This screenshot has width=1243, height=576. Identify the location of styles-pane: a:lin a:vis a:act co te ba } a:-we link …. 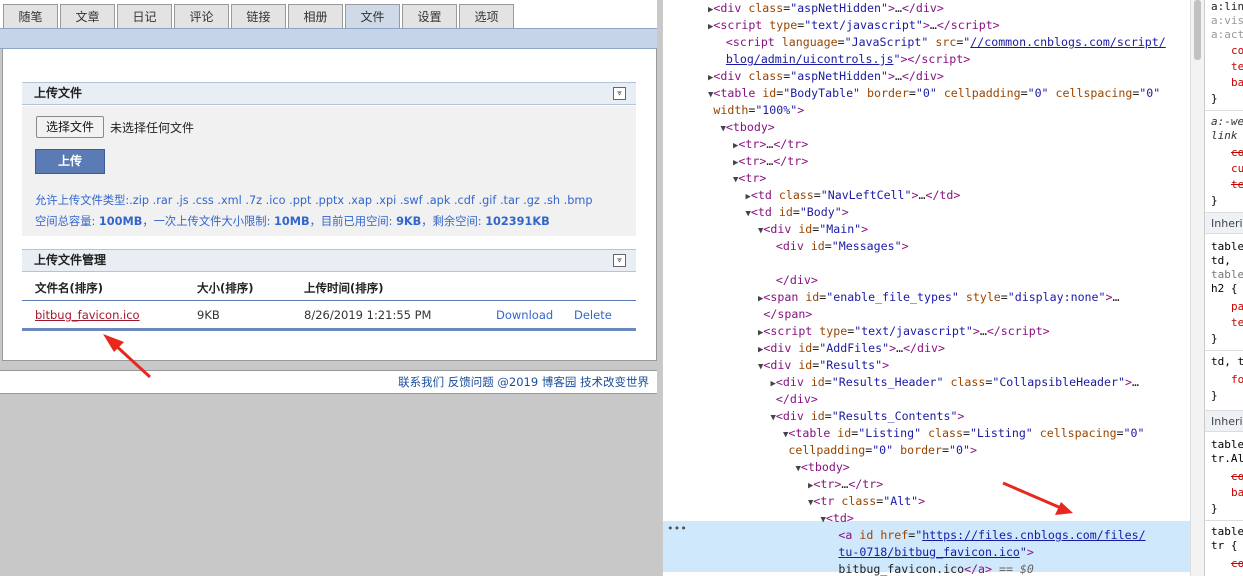
(1223, 288).